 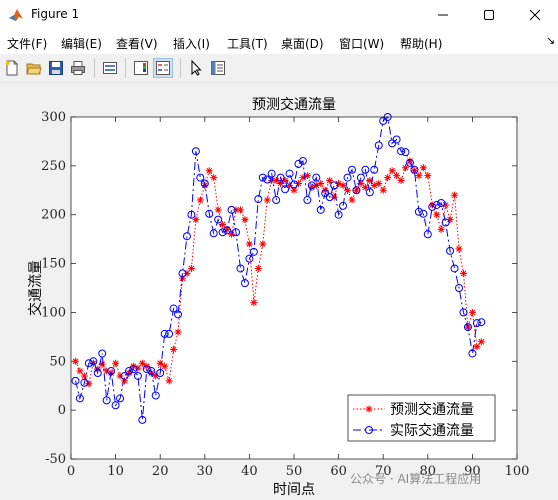 What do you see at coordinates (53, 117) in the screenshot?
I see `y-tick-label: 300` at bounding box center [53, 117].